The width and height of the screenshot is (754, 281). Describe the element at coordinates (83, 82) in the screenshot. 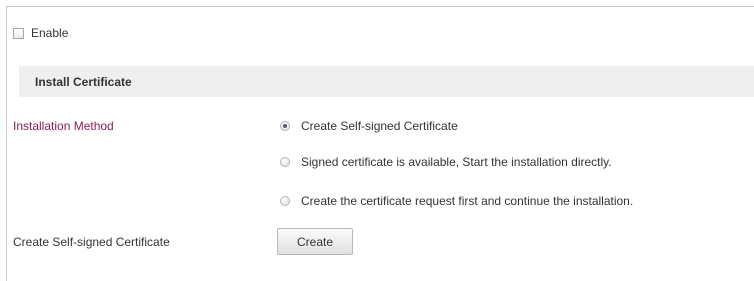

I see `section-title: Install Certificate` at that location.